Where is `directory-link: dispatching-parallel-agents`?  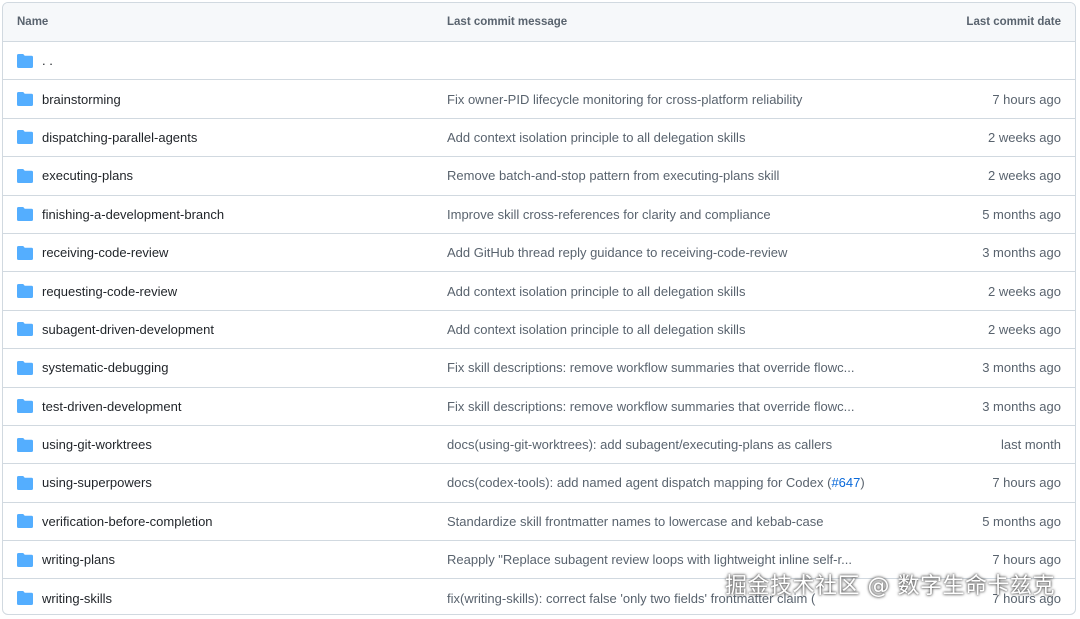 directory-link: dispatching-parallel-agents is located at coordinates (119, 137).